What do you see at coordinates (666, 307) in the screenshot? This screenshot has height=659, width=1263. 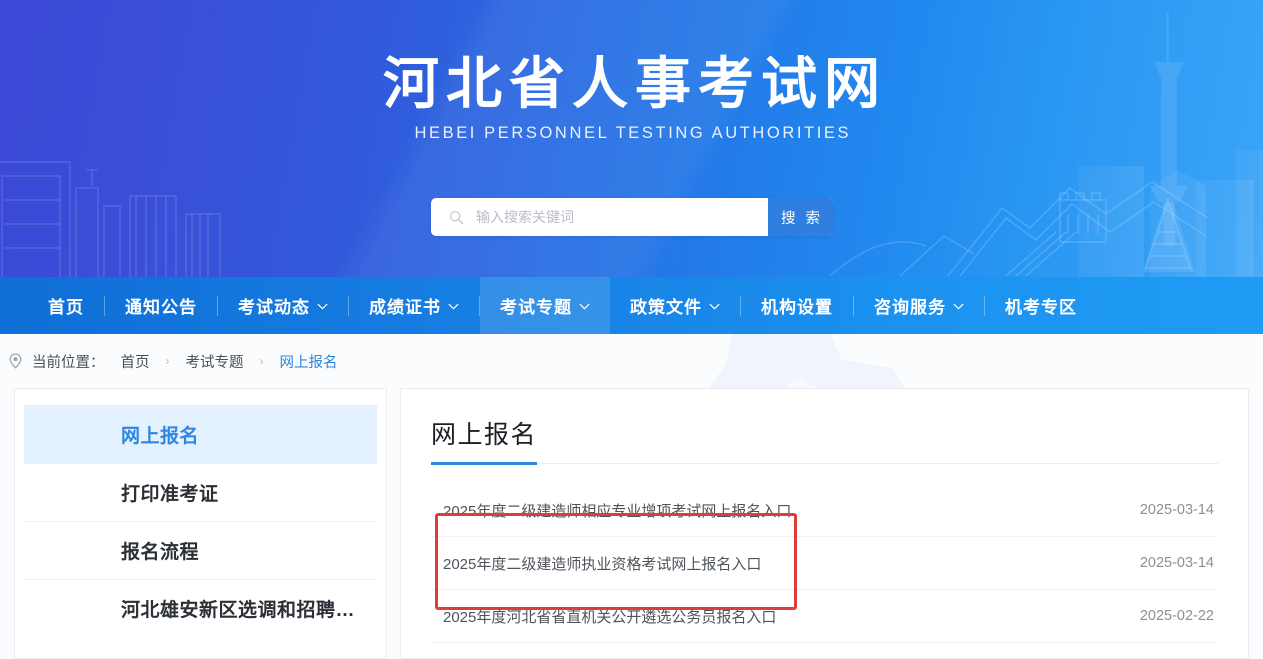 I see `nav-item-label: 政策文件` at bounding box center [666, 307].